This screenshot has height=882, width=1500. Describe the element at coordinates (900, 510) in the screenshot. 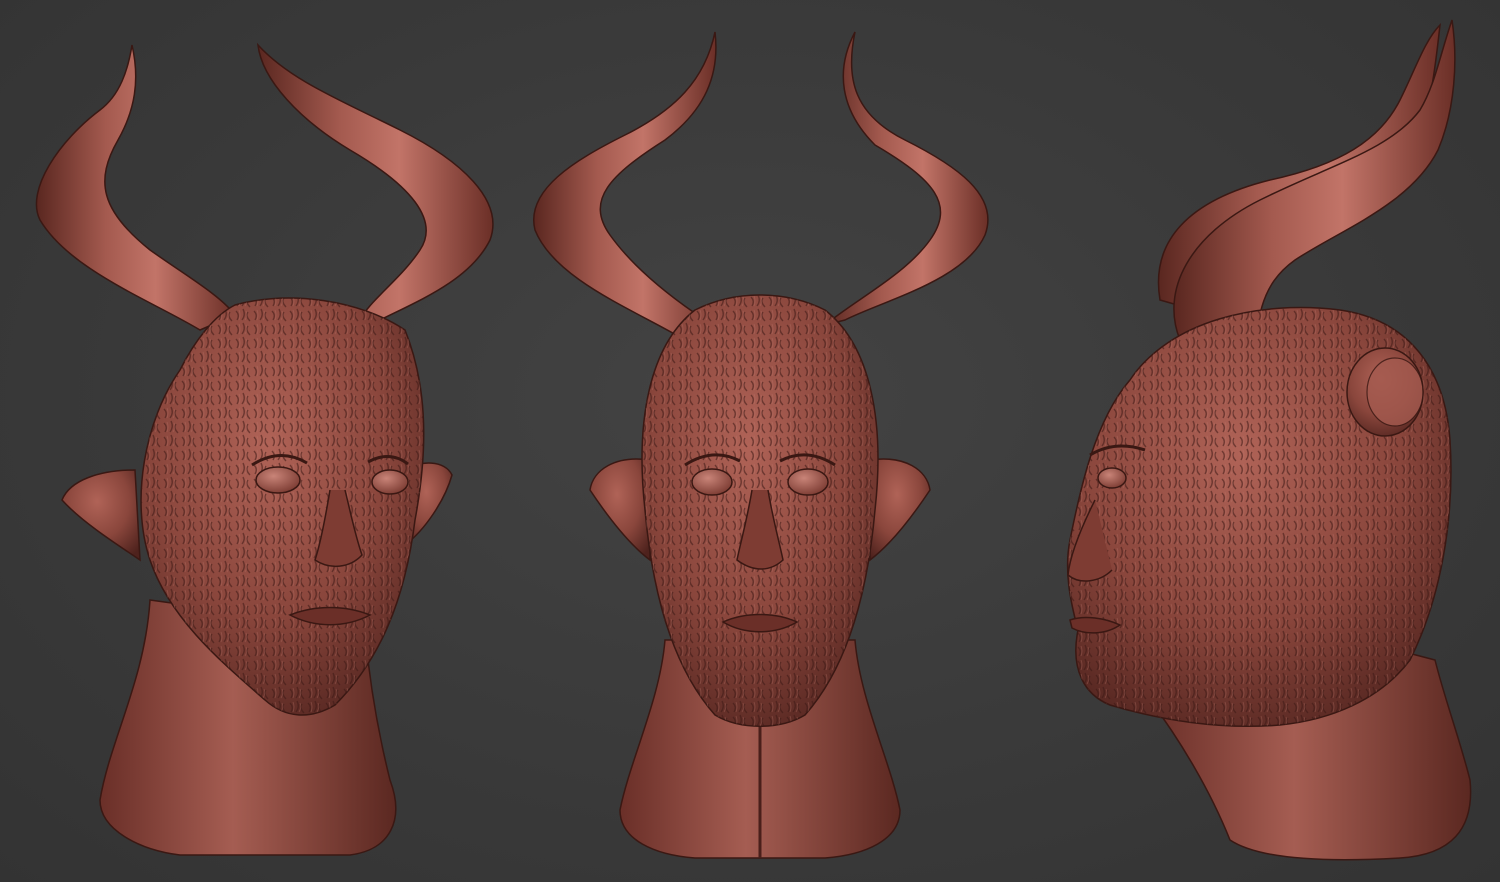

I see `right-ear` at that location.